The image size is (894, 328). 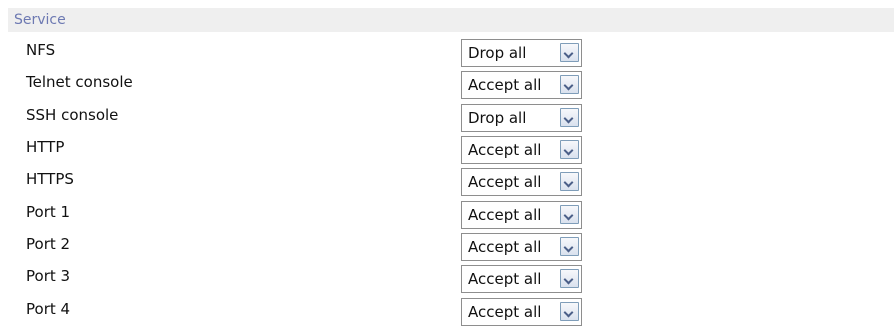 I want to click on https-policy-select: Accept all, so click(x=521, y=182).